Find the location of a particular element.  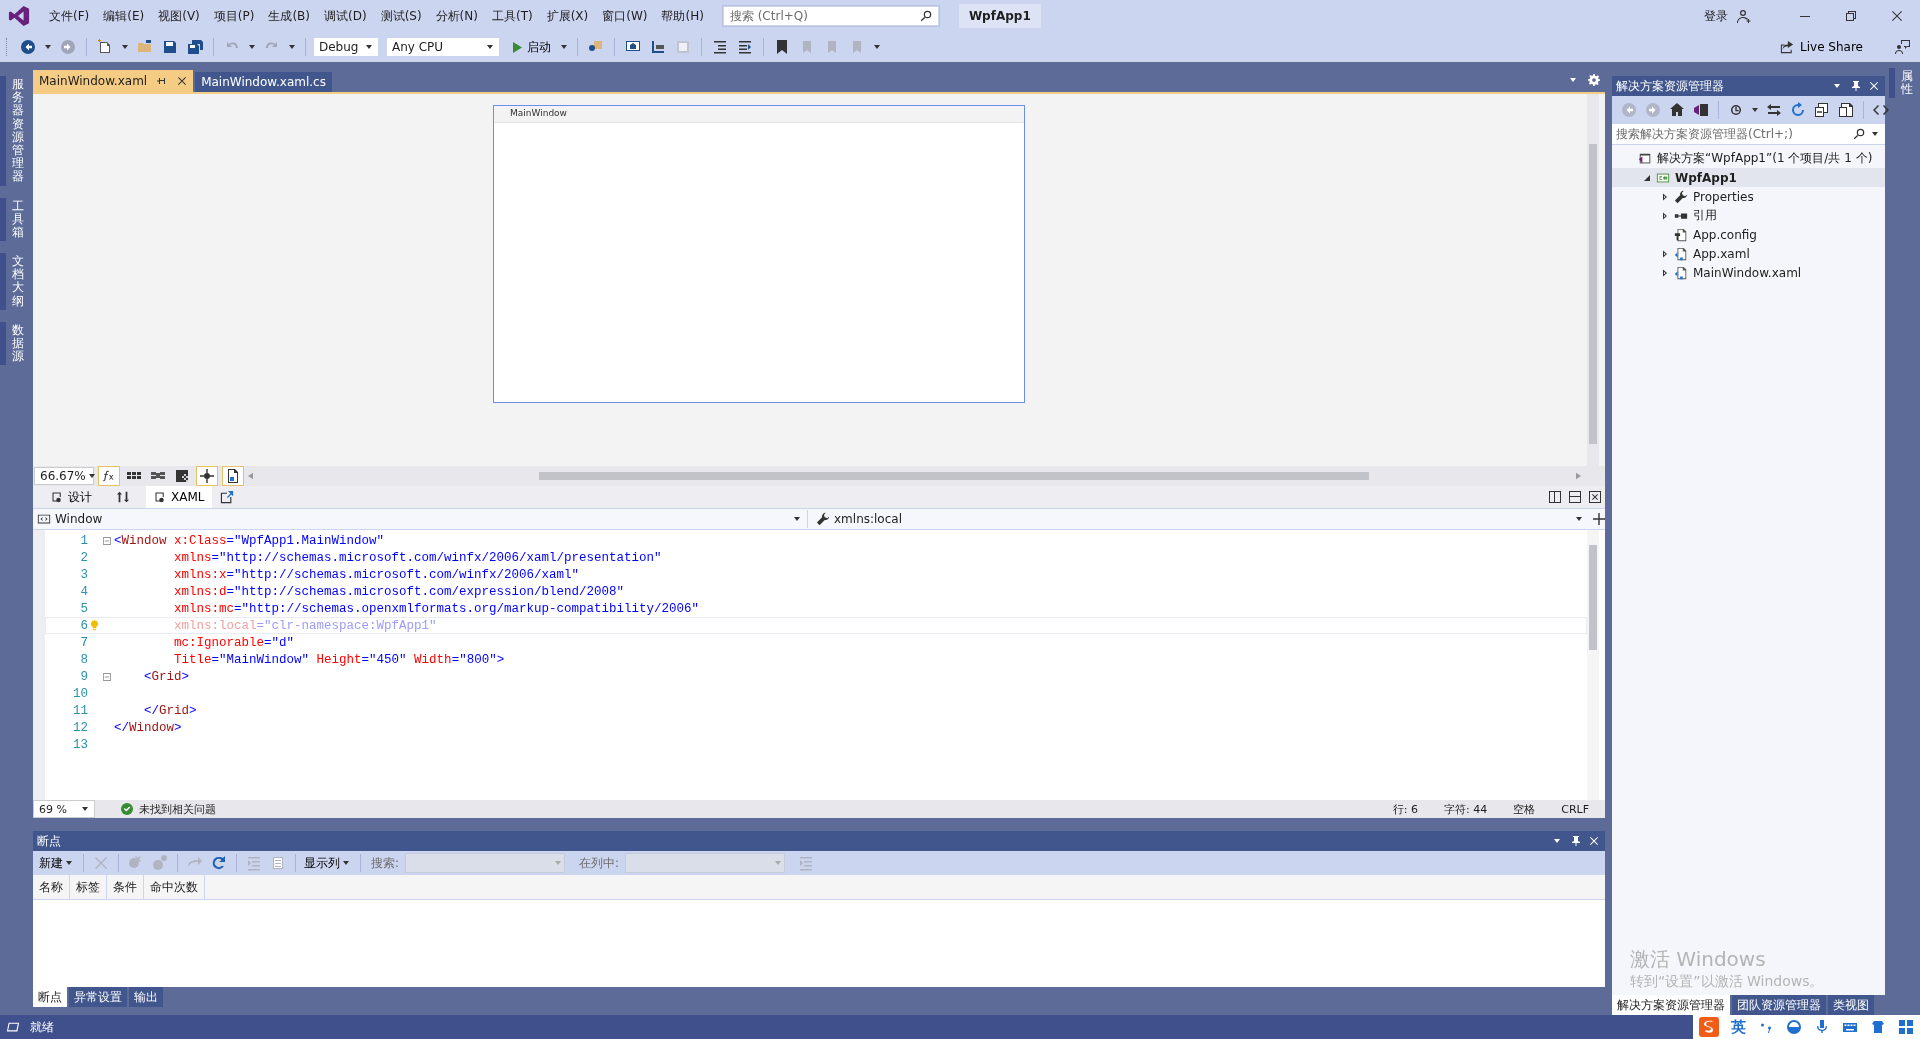

column-header: 标签 is located at coordinates (88, 887).